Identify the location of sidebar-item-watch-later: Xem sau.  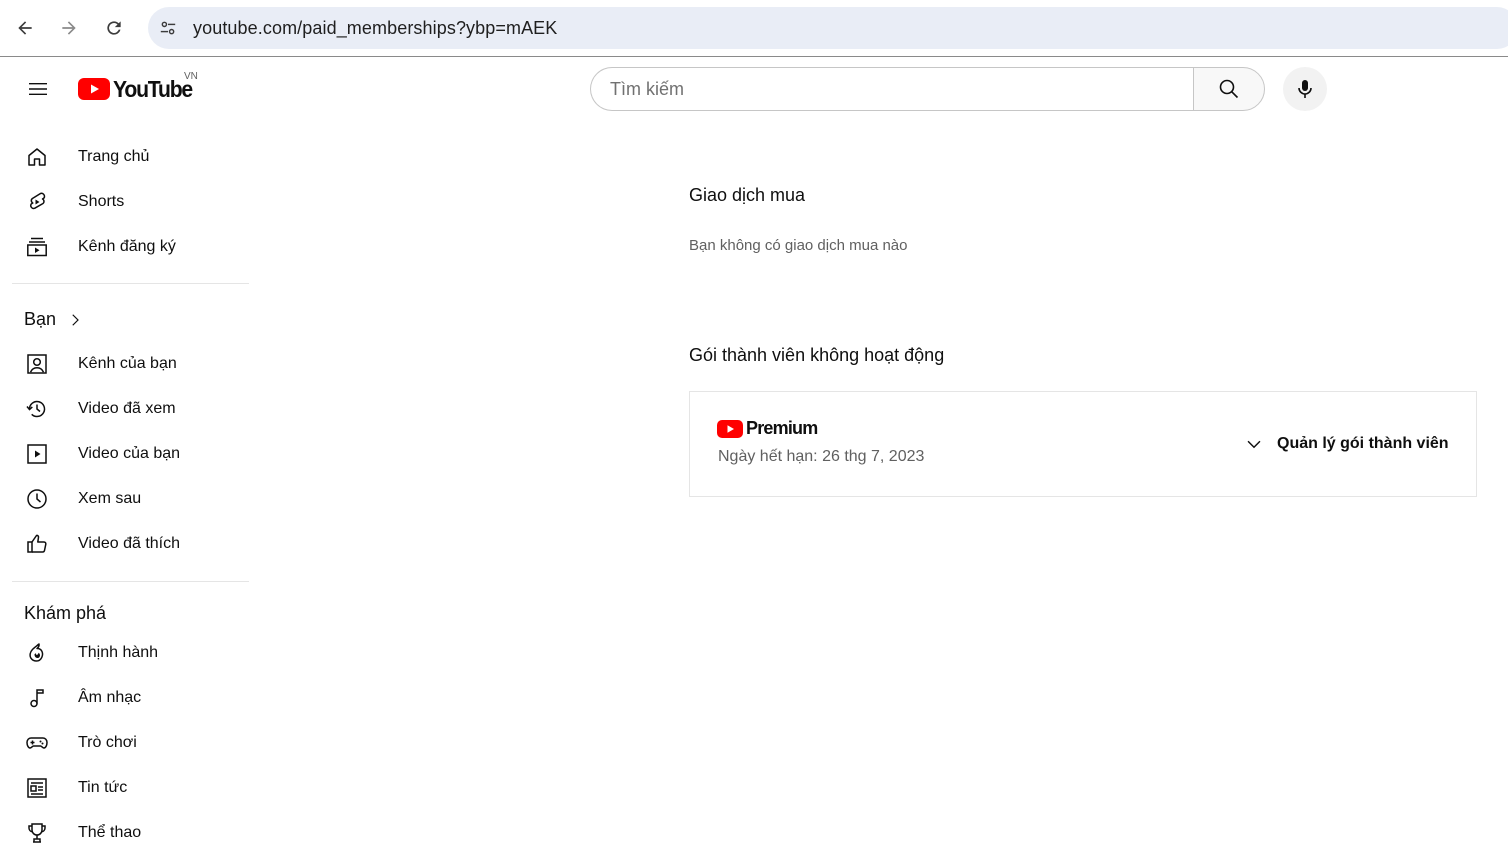
(124, 499).